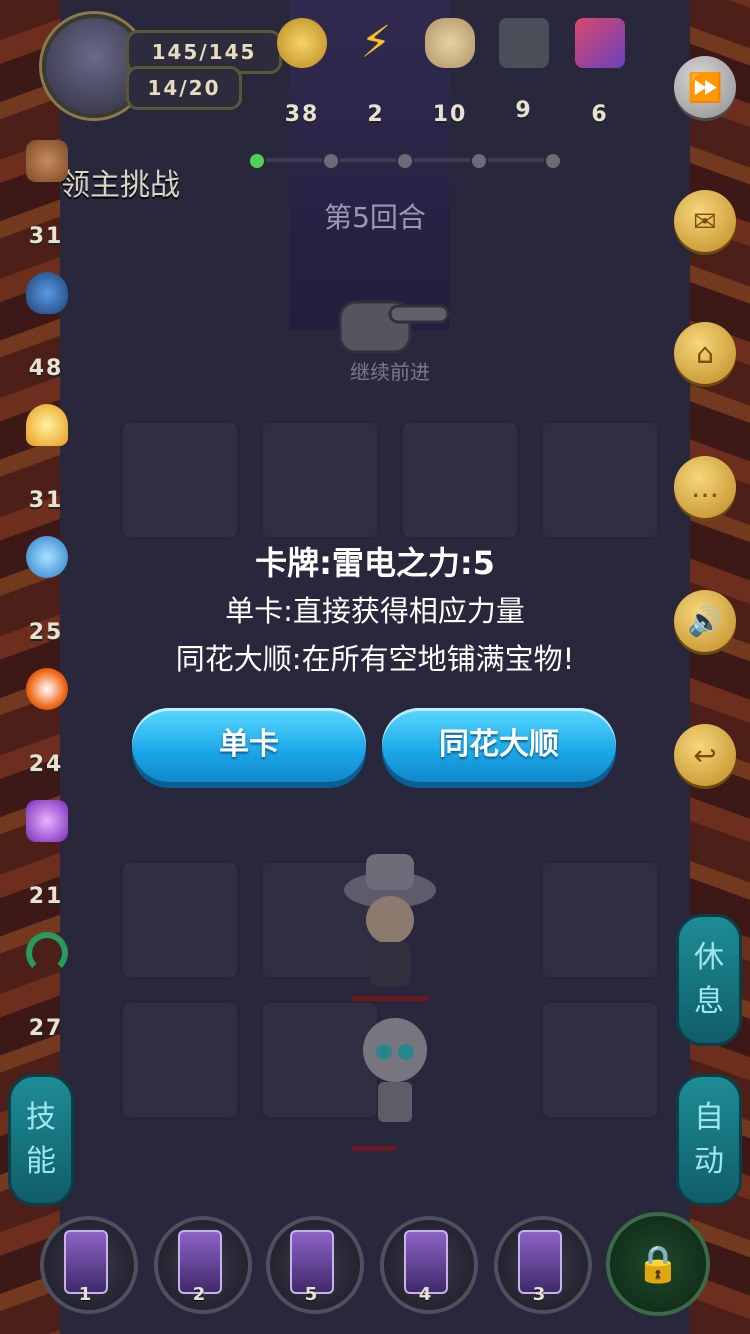 The image size is (750, 1334). I want to click on card-number: 3, so click(539, 1294).